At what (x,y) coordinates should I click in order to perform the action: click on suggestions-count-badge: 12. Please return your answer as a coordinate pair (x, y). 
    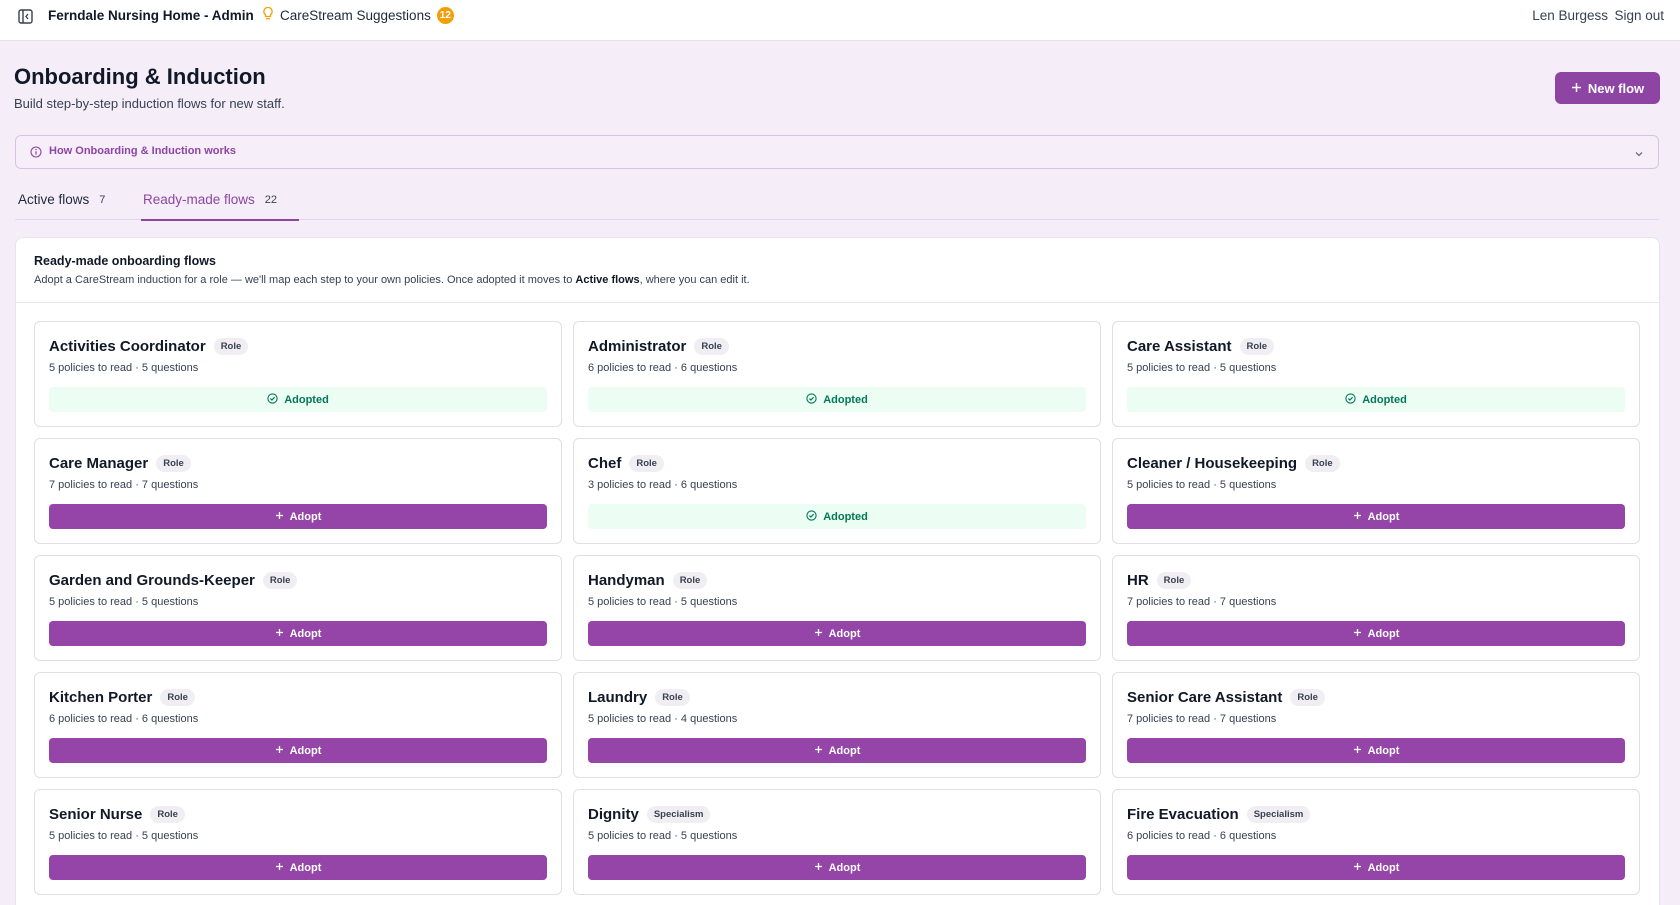
    Looking at the image, I should click on (445, 15).